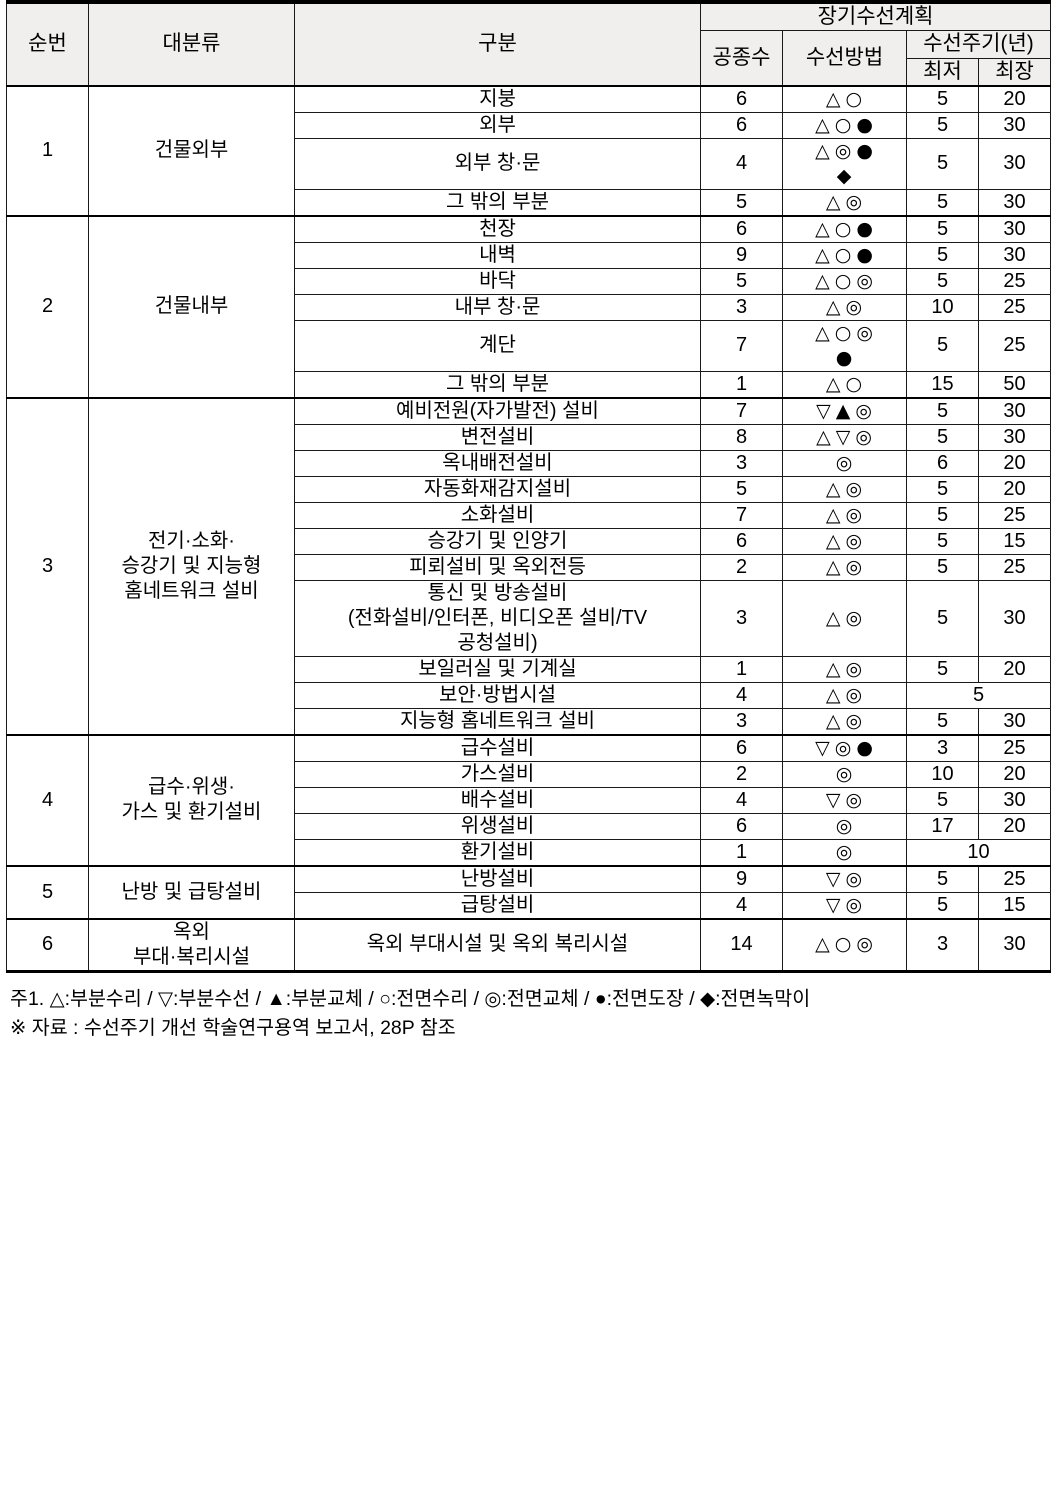 The height and width of the screenshot is (1509, 1056). What do you see at coordinates (497, 125) in the screenshot?
I see `row-division: 외부` at bounding box center [497, 125].